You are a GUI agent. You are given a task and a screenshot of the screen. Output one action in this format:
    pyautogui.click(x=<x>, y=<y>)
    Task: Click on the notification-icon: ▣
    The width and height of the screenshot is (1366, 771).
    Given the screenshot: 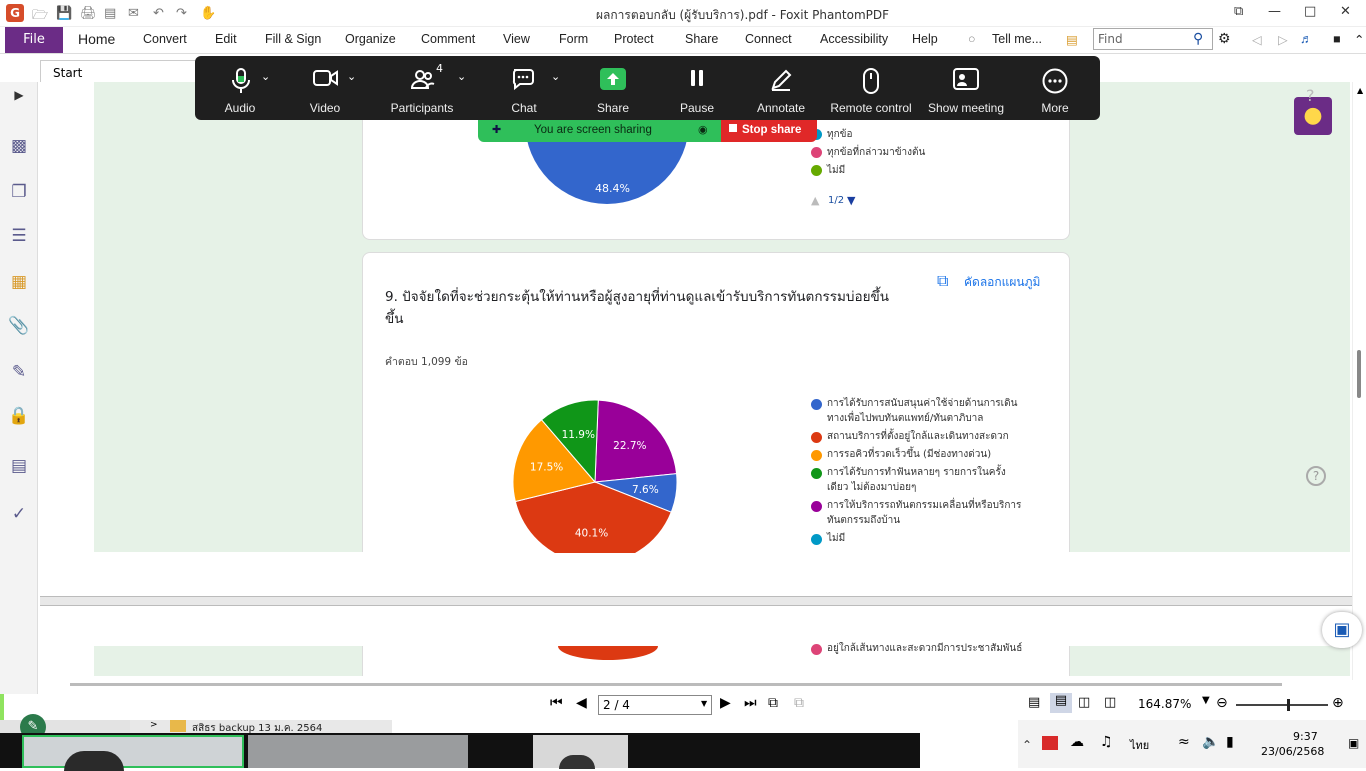 What is the action you would take?
    pyautogui.click(x=1353, y=743)
    